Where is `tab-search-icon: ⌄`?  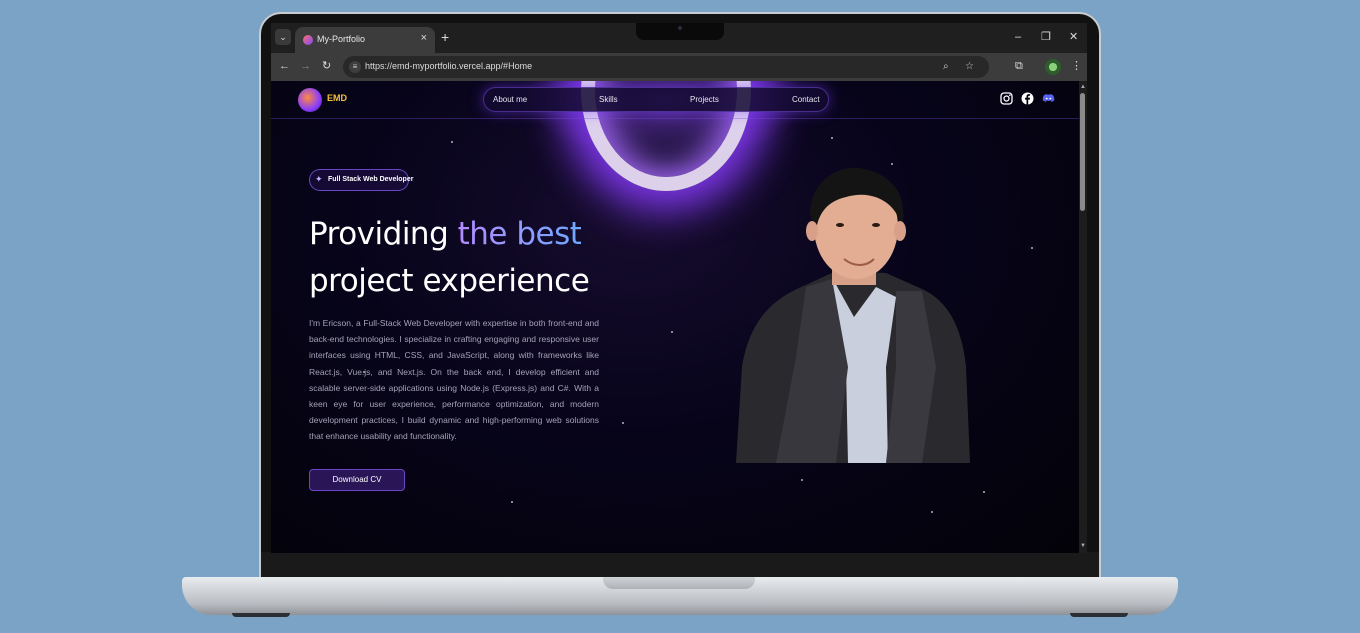
tab-search-icon: ⌄ is located at coordinates (283, 37).